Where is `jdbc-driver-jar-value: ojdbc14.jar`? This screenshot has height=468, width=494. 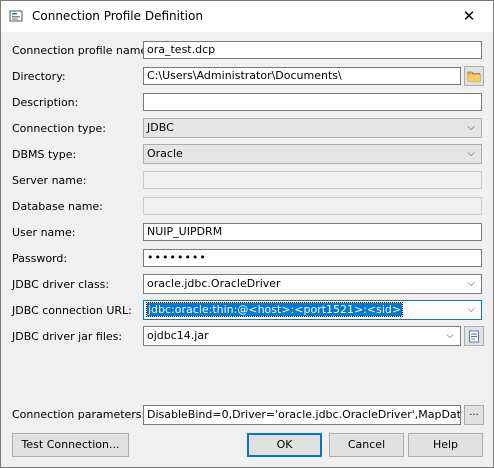
jdbc-driver-jar-value: ojdbc14.jar is located at coordinates (178, 335).